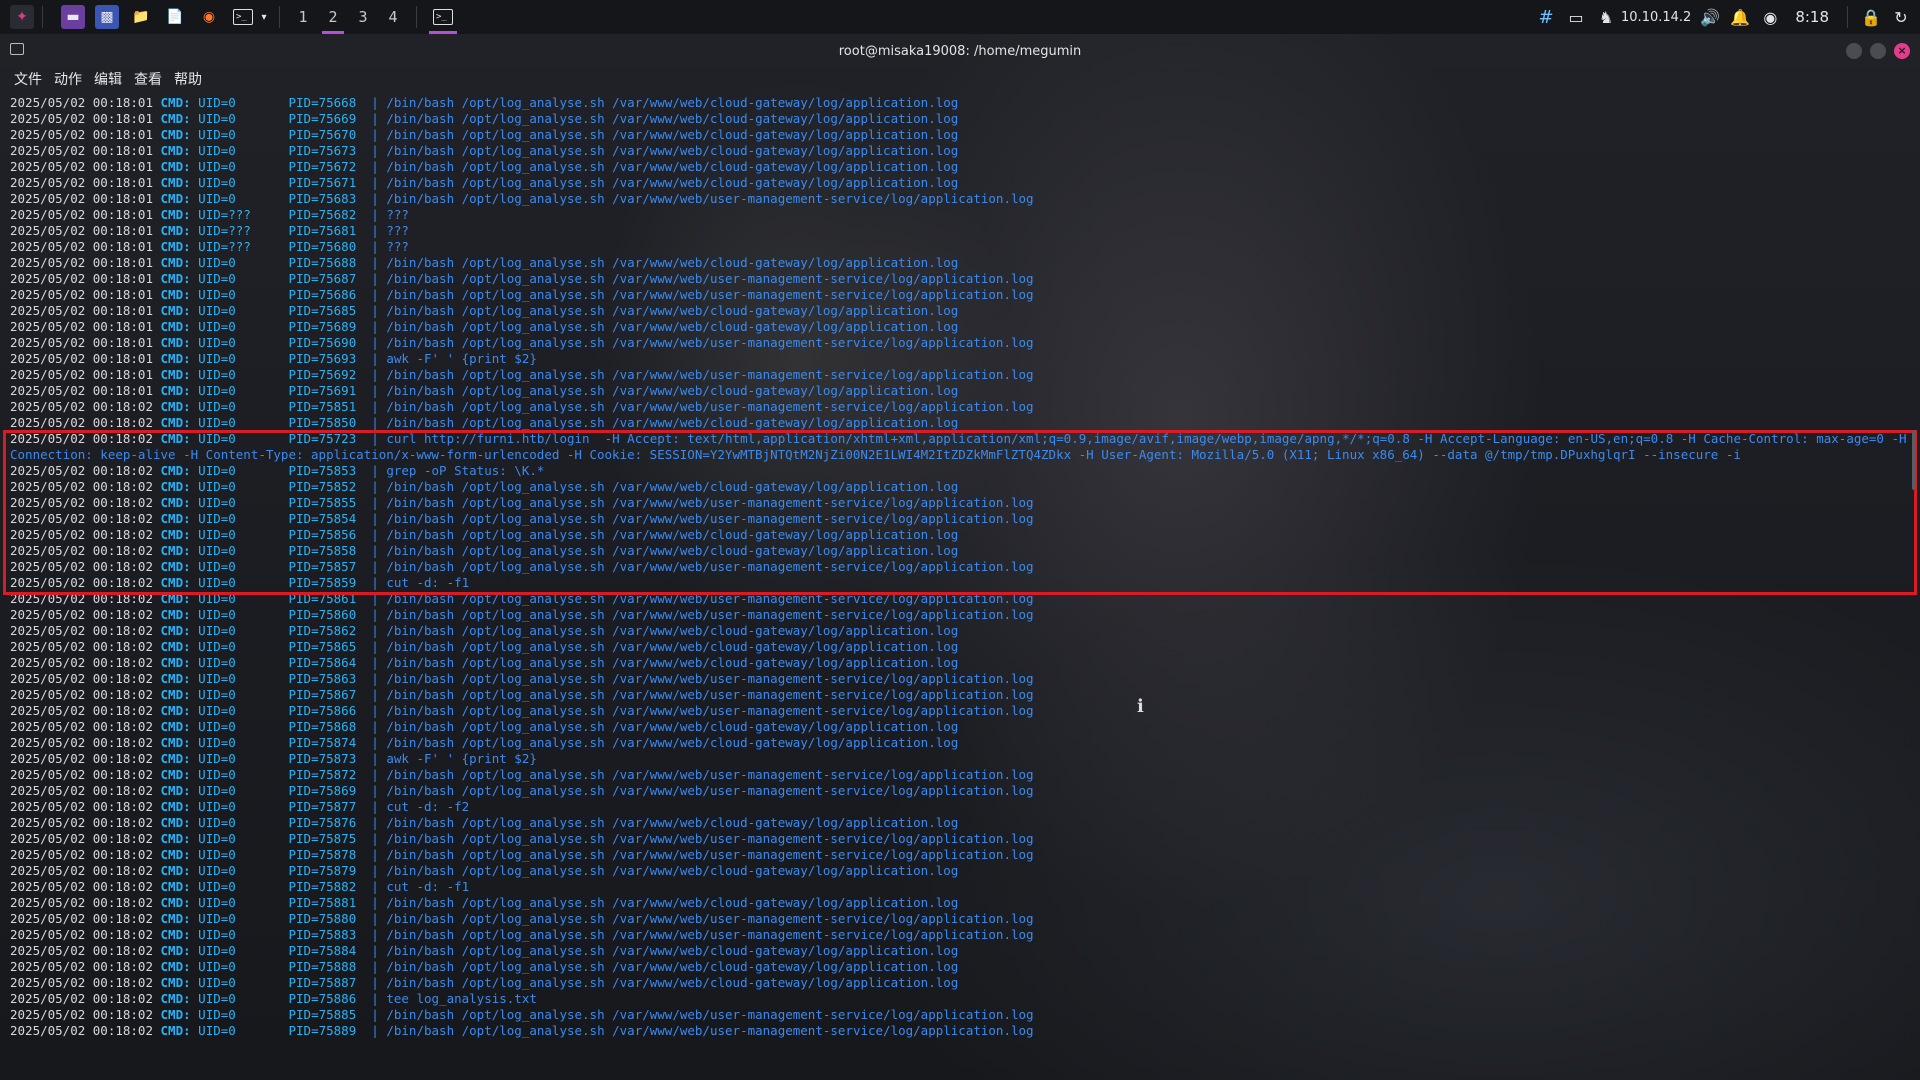  I want to click on window-title: root@misaka19008: /home/megumin, so click(960, 51).